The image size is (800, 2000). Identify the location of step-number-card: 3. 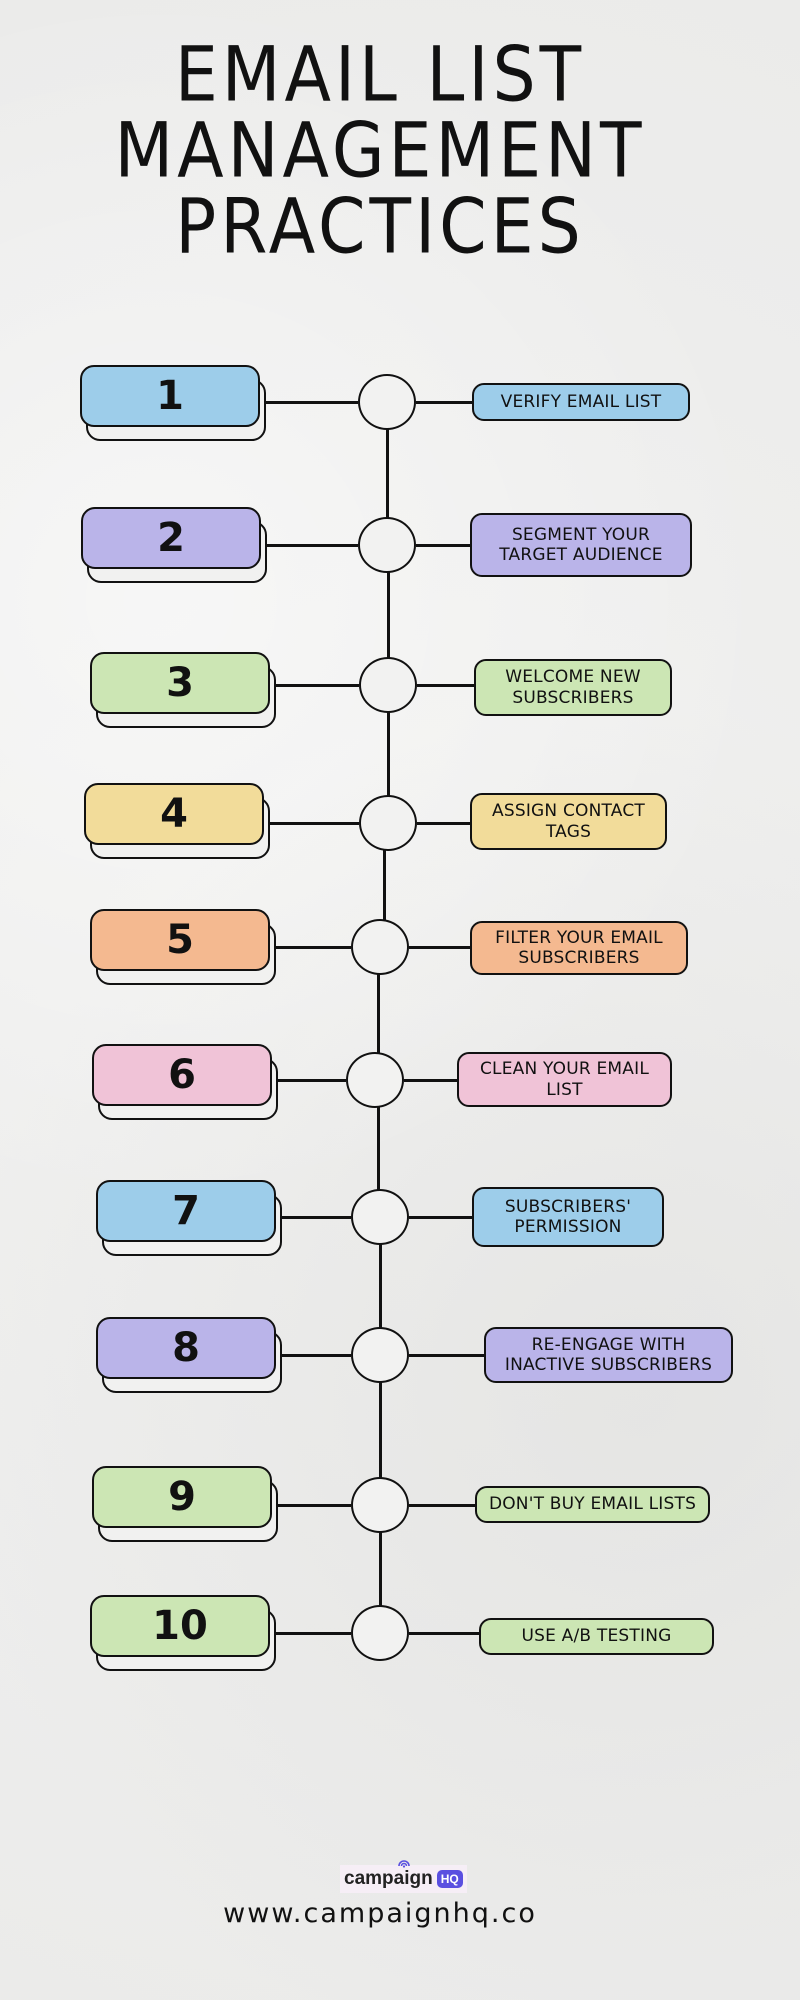
(183, 690).